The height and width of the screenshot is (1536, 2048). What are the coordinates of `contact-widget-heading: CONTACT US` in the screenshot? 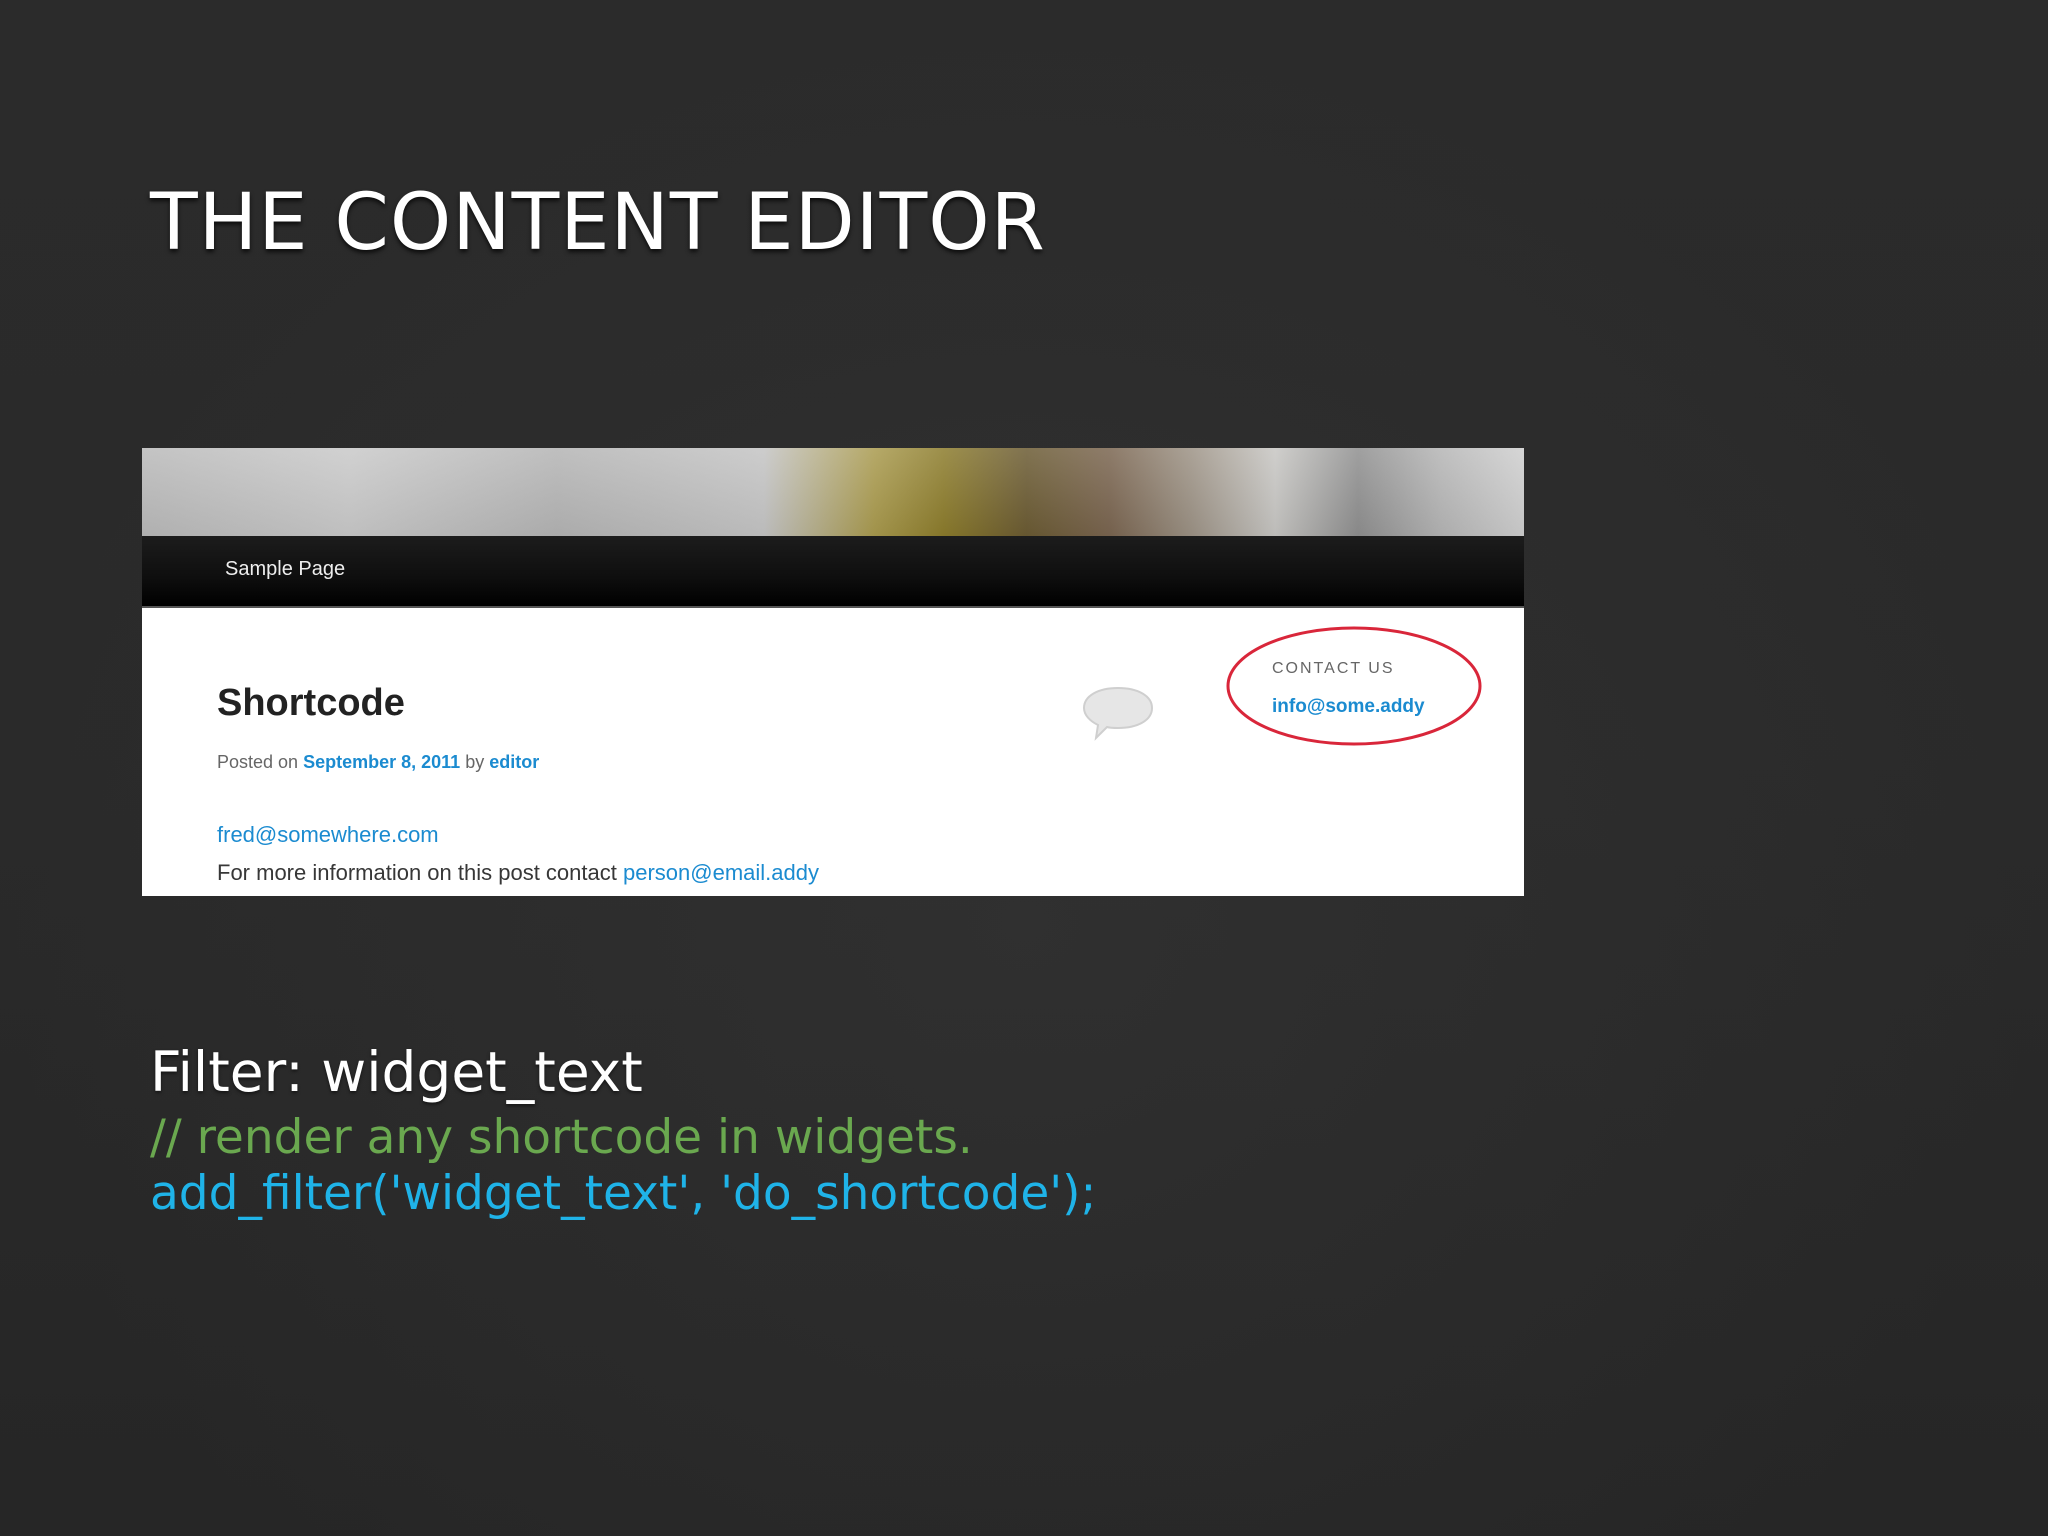 It's located at (1333, 668).